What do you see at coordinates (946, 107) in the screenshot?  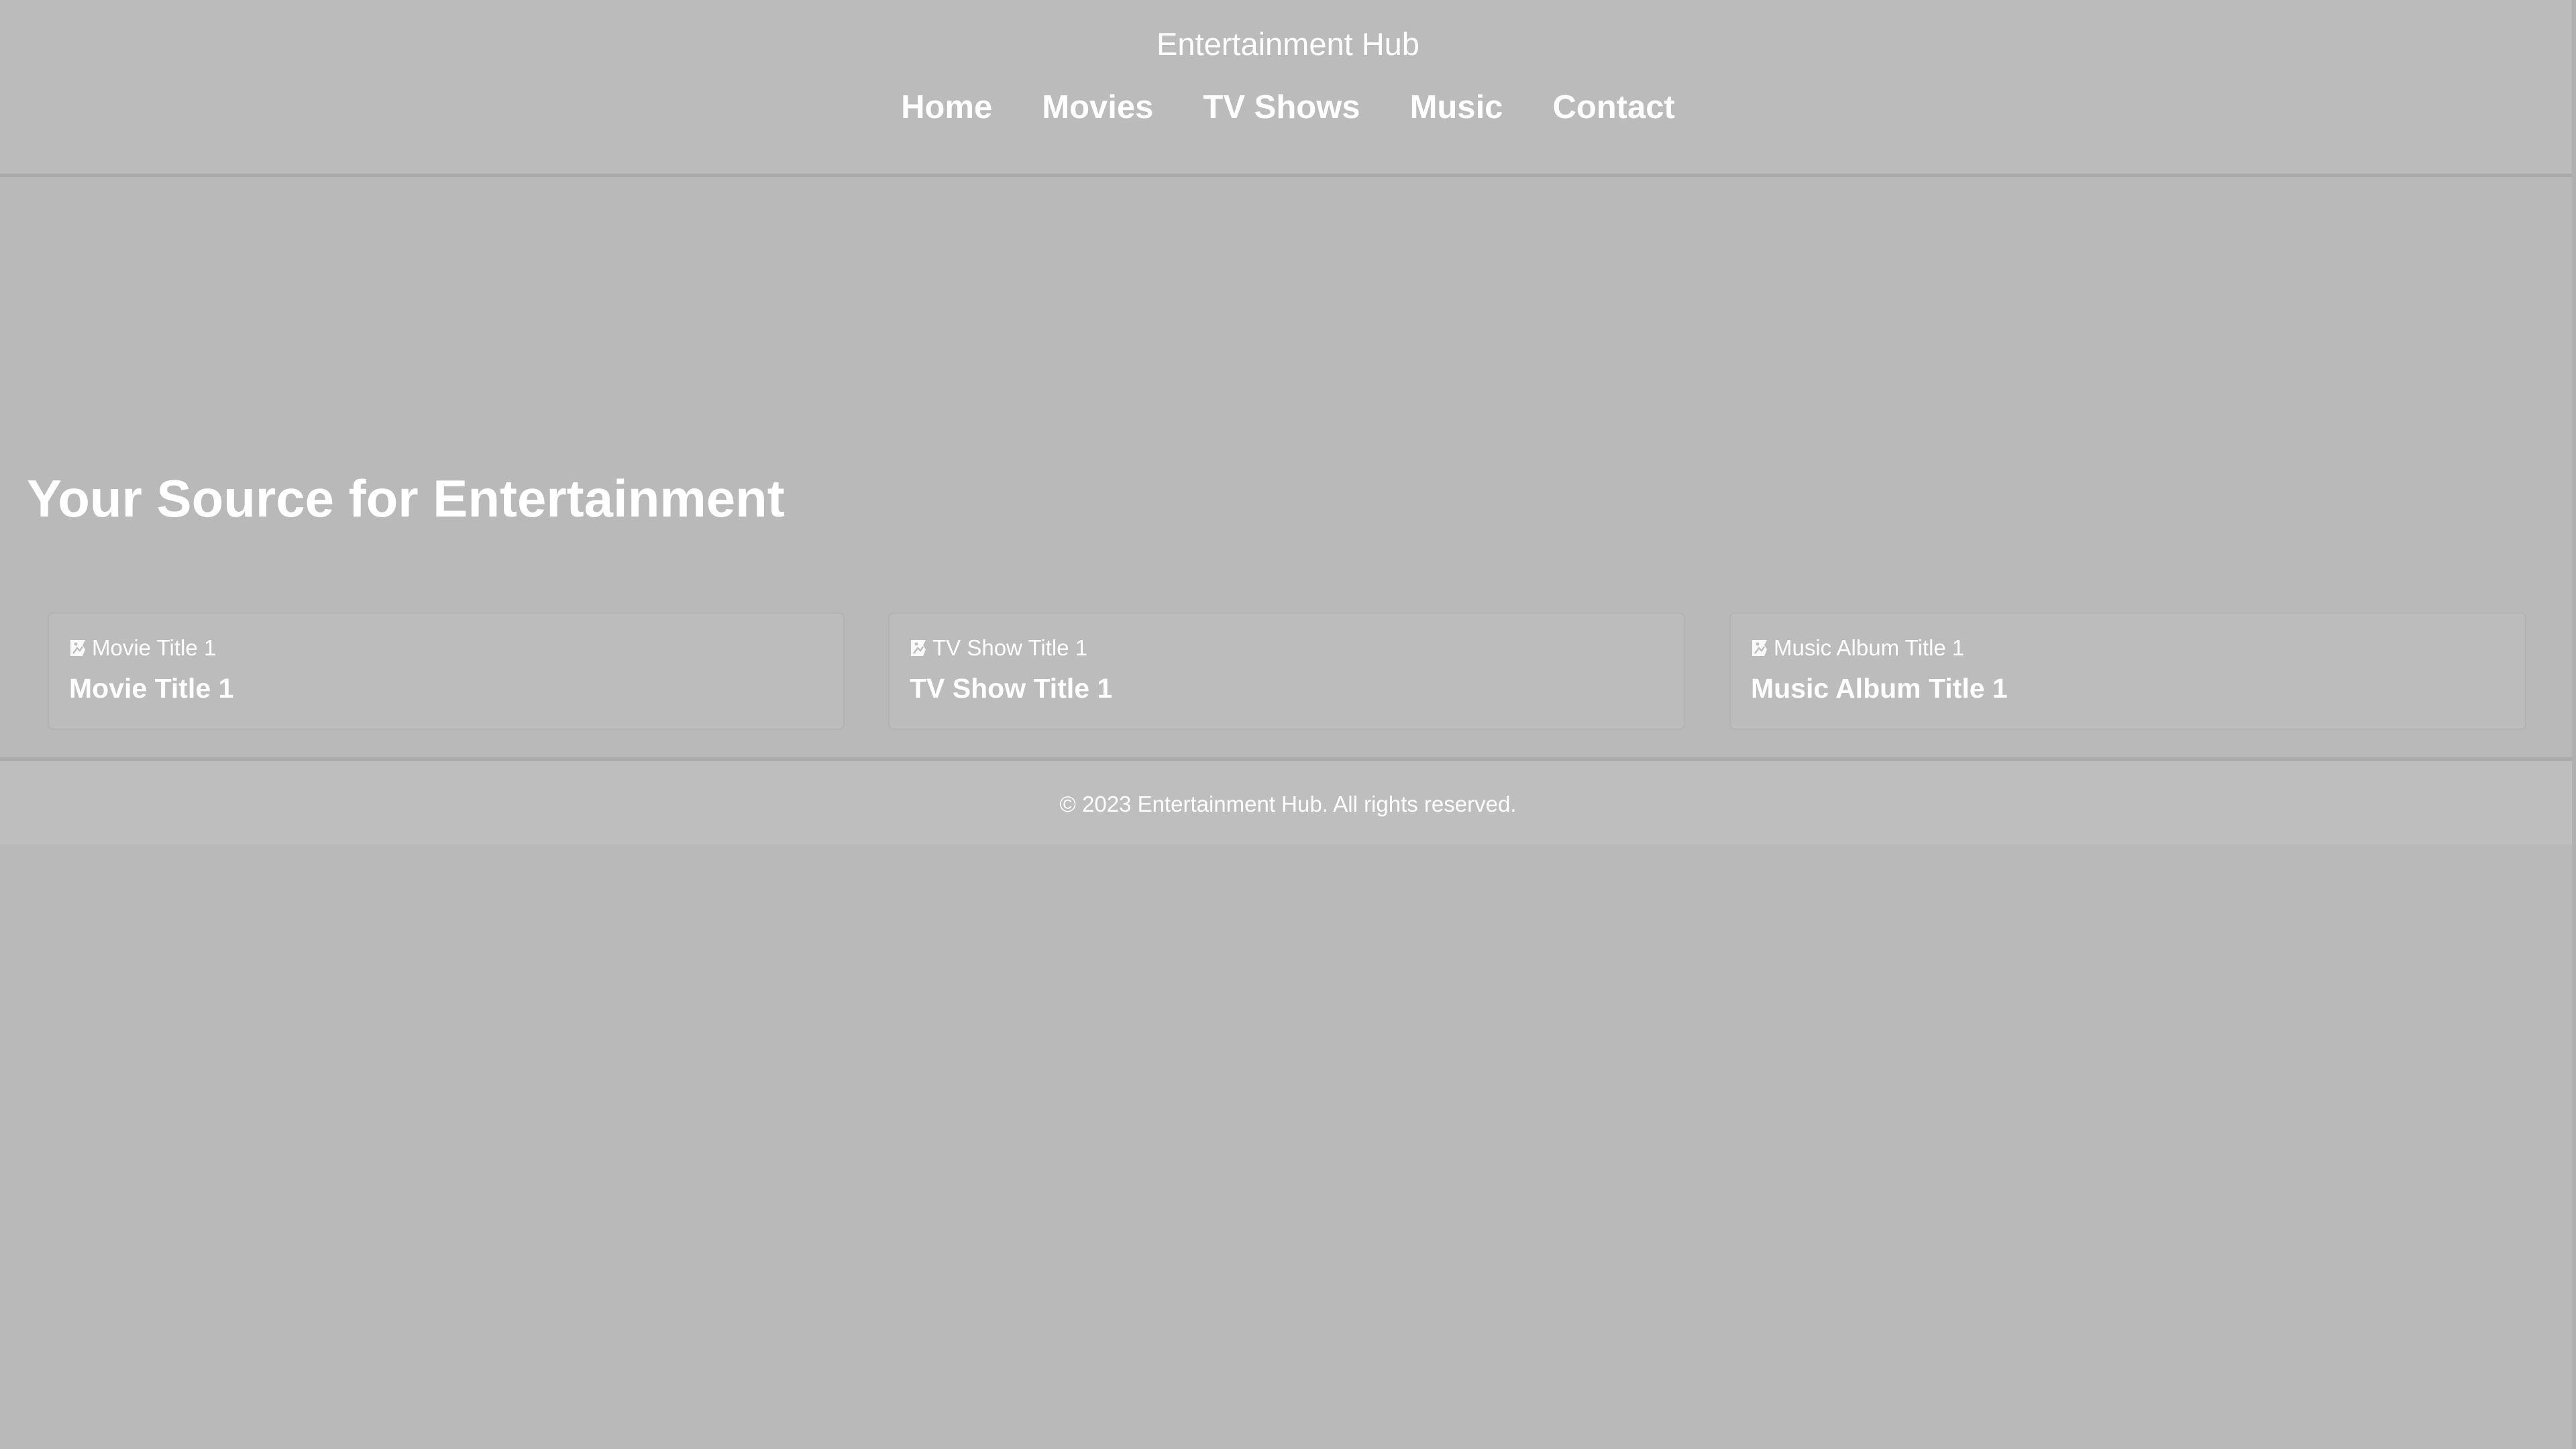 I see `nav-link-home: Home` at bounding box center [946, 107].